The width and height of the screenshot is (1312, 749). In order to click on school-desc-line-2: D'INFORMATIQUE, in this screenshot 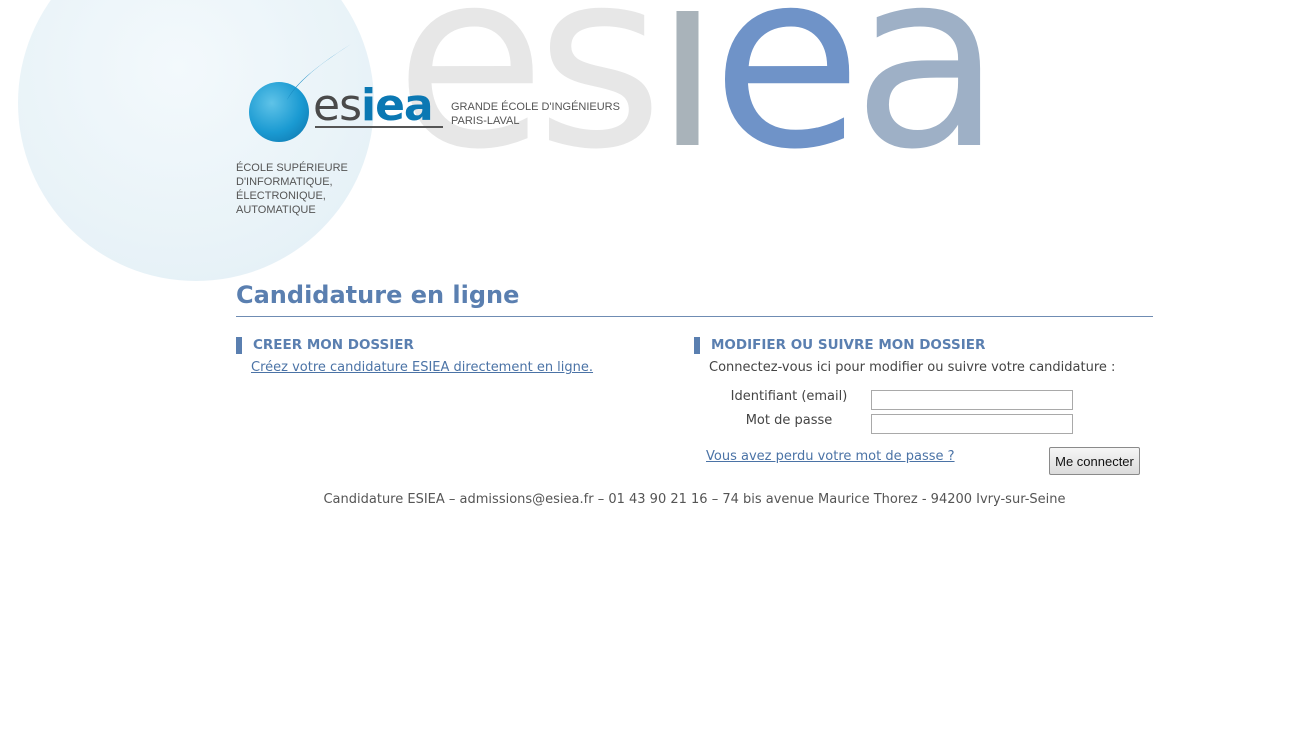, I will do `click(284, 182)`.